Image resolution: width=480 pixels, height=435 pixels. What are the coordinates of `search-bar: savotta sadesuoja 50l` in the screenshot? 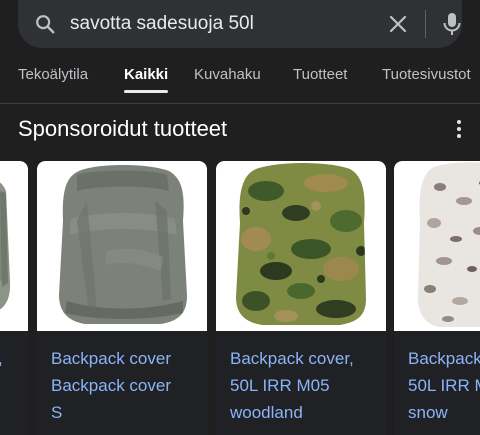 It's located at (240, 24).